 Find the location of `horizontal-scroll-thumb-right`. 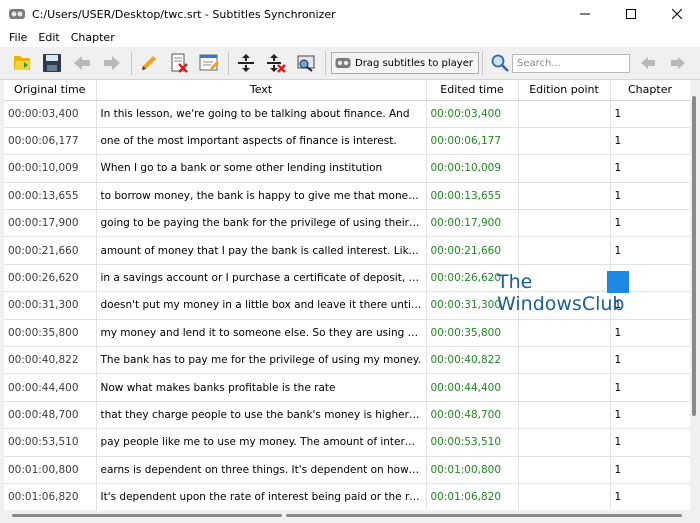

horizontal-scroll-thumb-right is located at coordinates (484, 515).